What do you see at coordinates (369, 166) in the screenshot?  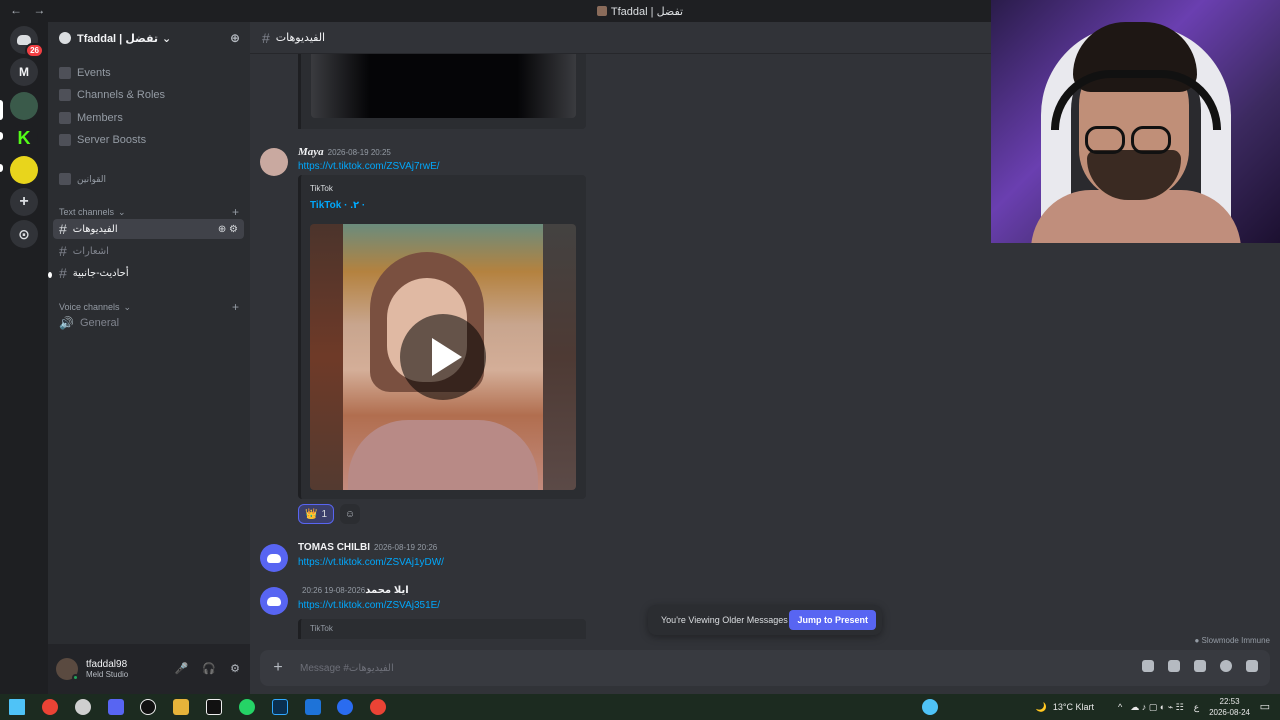 I see `message-link: https://vt.tiktok.com/ZSVAj7rwE/` at bounding box center [369, 166].